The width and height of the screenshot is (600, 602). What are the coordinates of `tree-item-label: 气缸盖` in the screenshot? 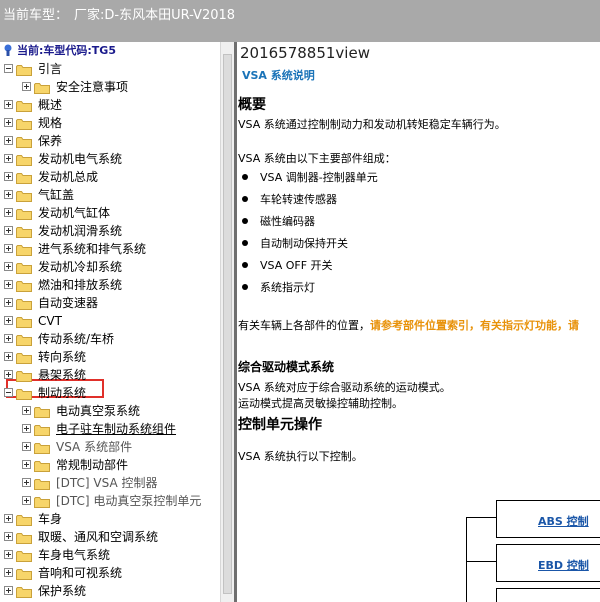 It's located at (56, 195).